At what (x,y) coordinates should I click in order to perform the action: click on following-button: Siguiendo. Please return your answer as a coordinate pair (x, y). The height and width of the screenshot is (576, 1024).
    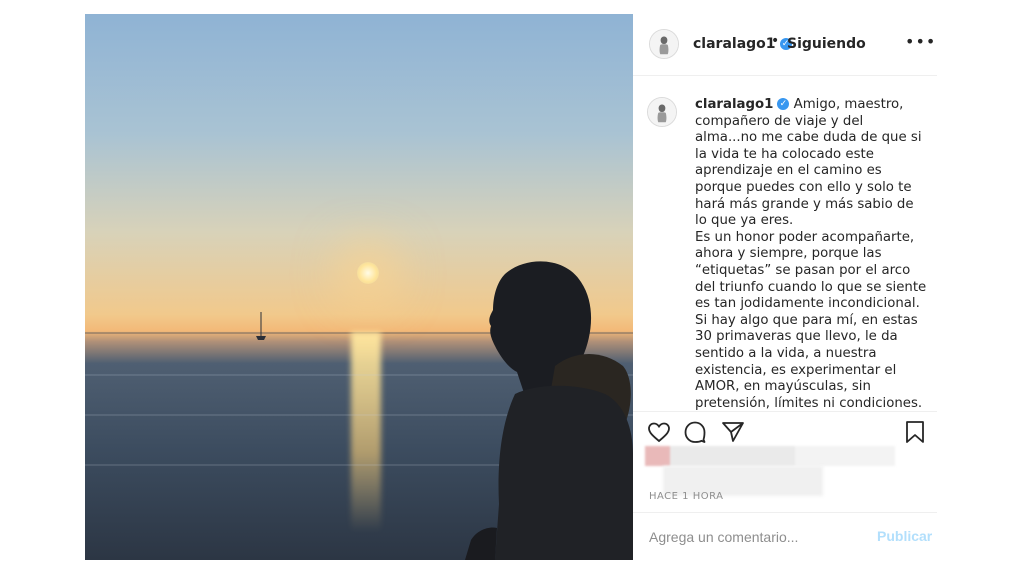
    Looking at the image, I should click on (826, 44).